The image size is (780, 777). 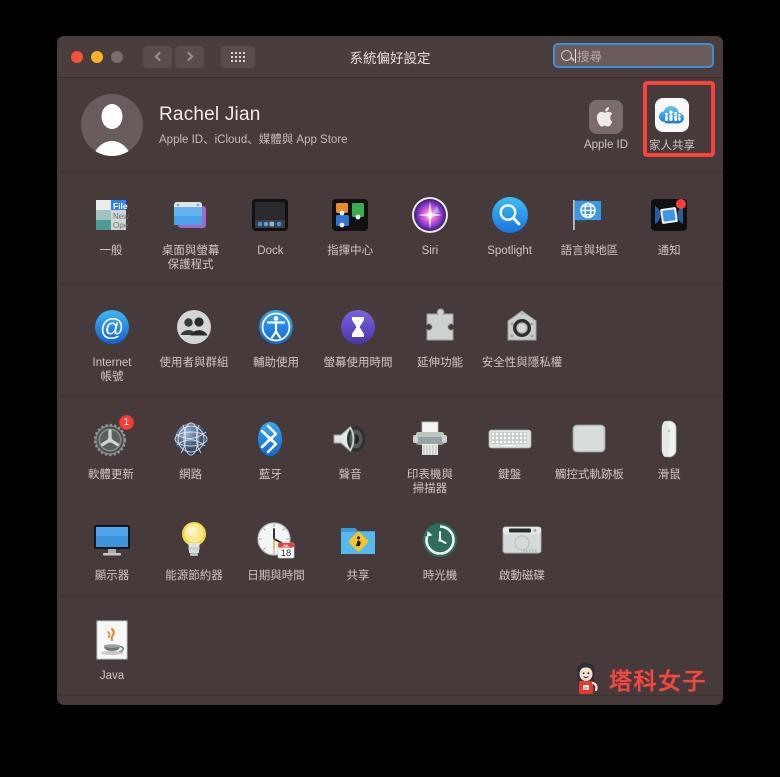 What do you see at coordinates (276, 540) in the screenshot?
I see `date-time-icon: JUL 18` at bounding box center [276, 540].